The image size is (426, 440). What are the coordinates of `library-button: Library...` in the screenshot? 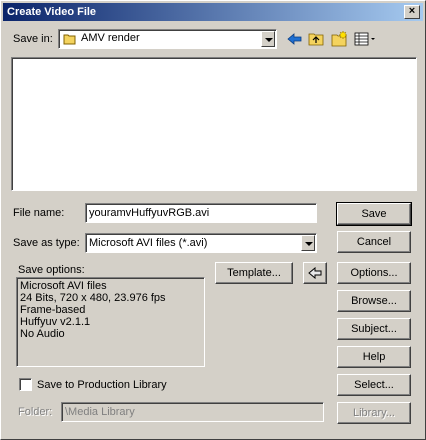 It's located at (374, 413).